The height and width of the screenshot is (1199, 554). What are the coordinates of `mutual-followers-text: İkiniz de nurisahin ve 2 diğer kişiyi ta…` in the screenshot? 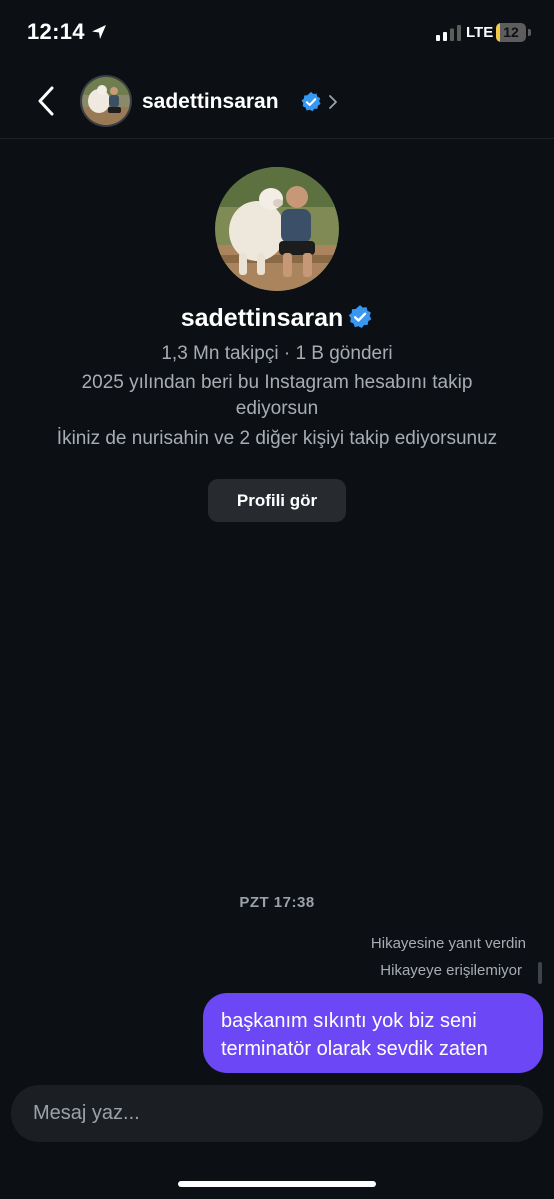 It's located at (277, 438).